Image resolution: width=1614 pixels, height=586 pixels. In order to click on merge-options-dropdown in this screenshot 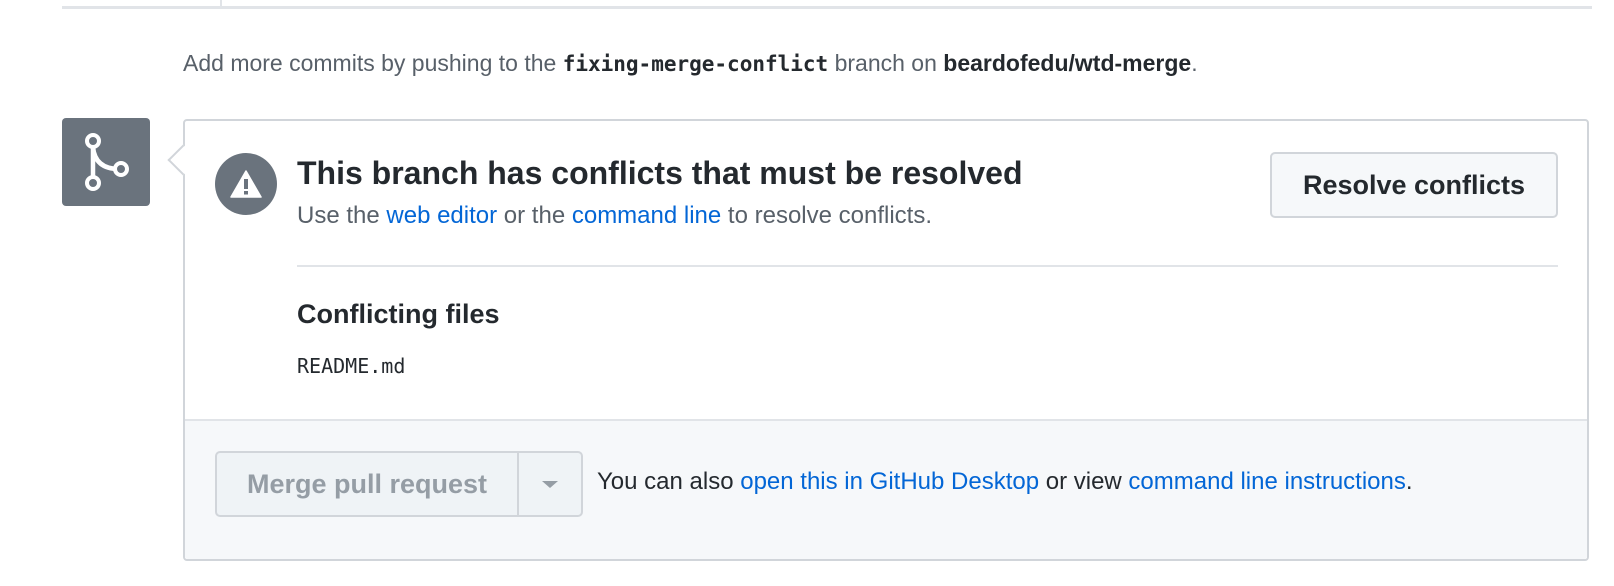, I will do `click(550, 484)`.